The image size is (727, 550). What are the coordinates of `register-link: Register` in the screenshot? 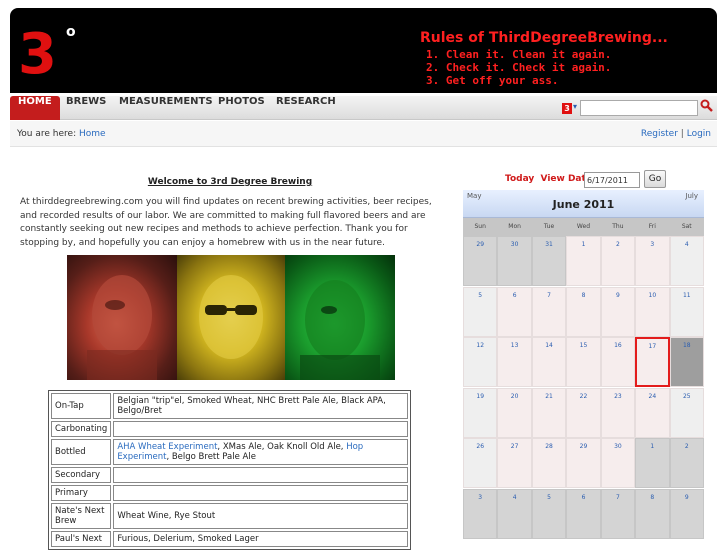 It's located at (659, 134).